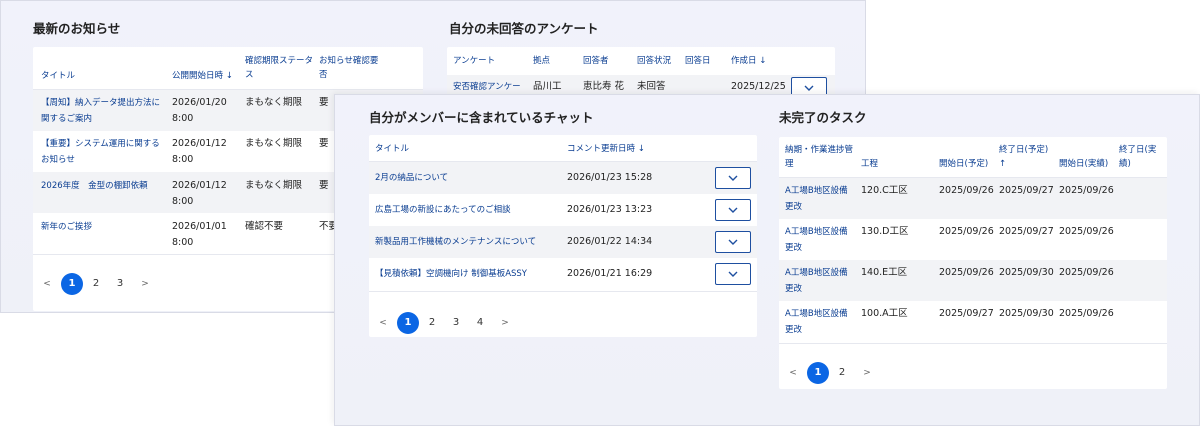  Describe the element at coordinates (524, 28) in the screenshot. I see `surveys-section-title: 自分の未回答のアンケート` at that location.